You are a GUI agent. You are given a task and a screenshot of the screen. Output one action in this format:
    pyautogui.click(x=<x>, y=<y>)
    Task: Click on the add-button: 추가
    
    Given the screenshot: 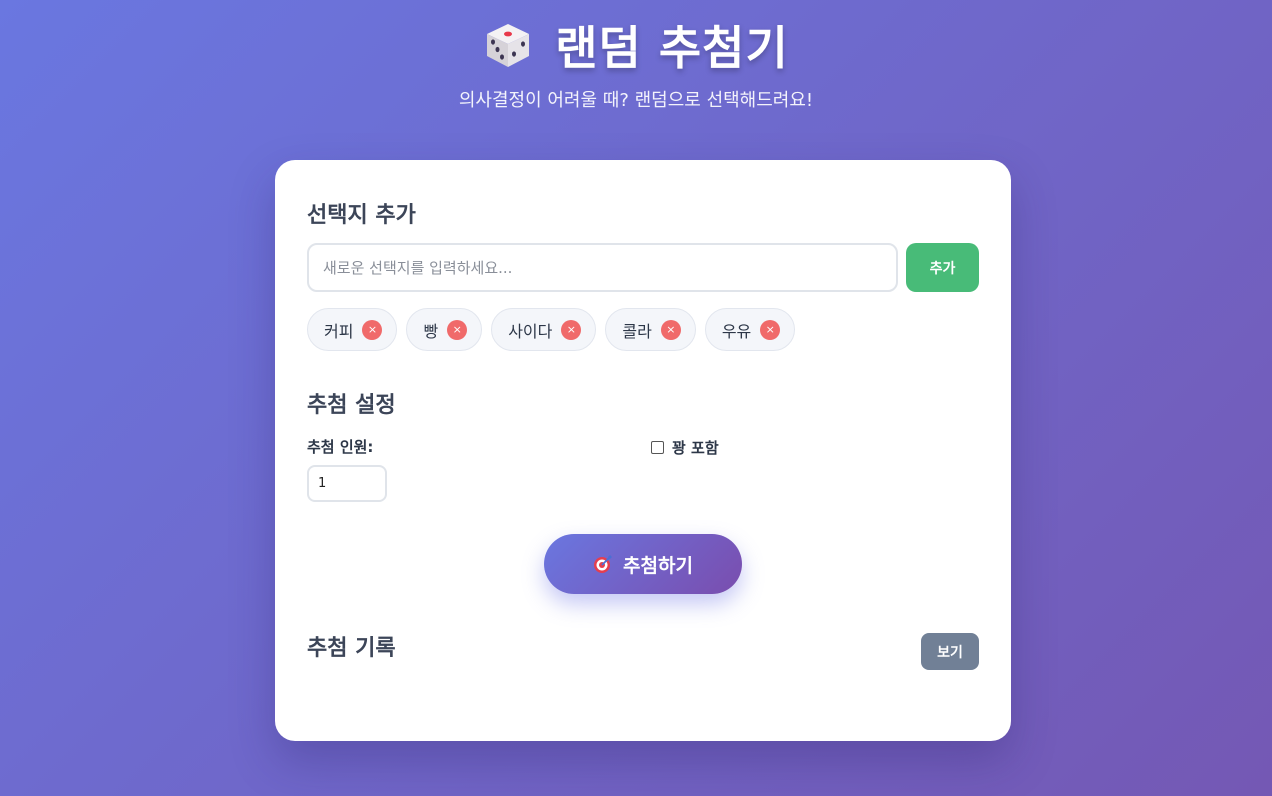 What is the action you would take?
    pyautogui.click(x=942, y=267)
    